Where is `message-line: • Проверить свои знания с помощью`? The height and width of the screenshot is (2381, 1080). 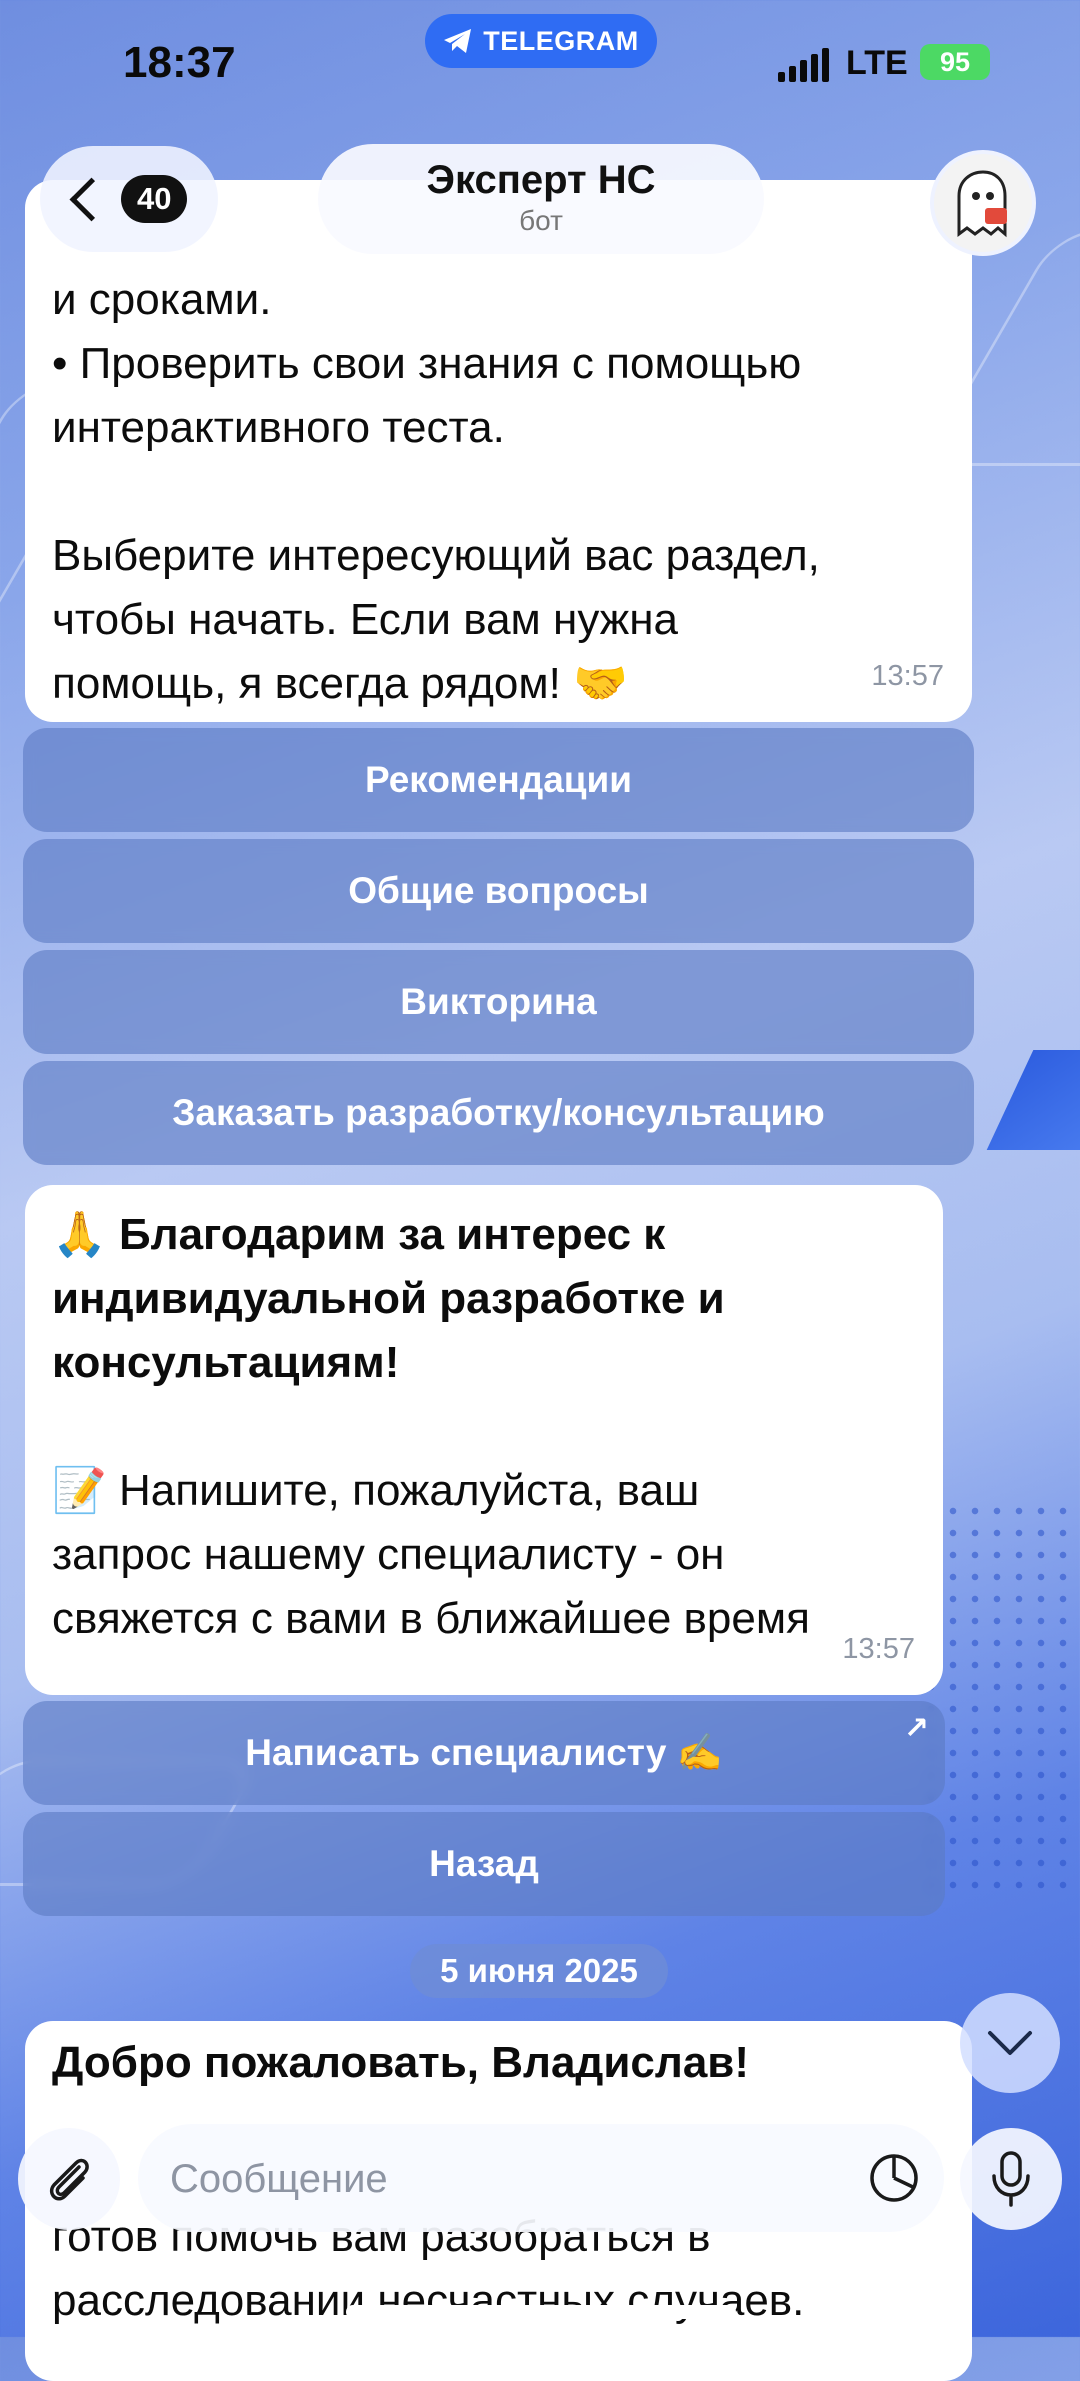
message-line: • Проверить свои знания с помощью is located at coordinates (427, 363).